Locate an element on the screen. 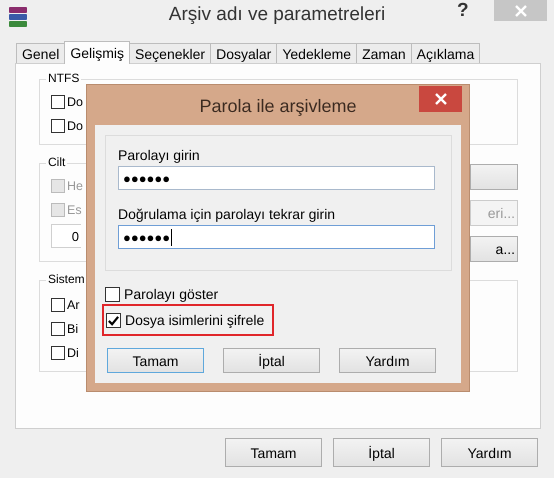  checkbox-label: He is located at coordinates (75, 186).